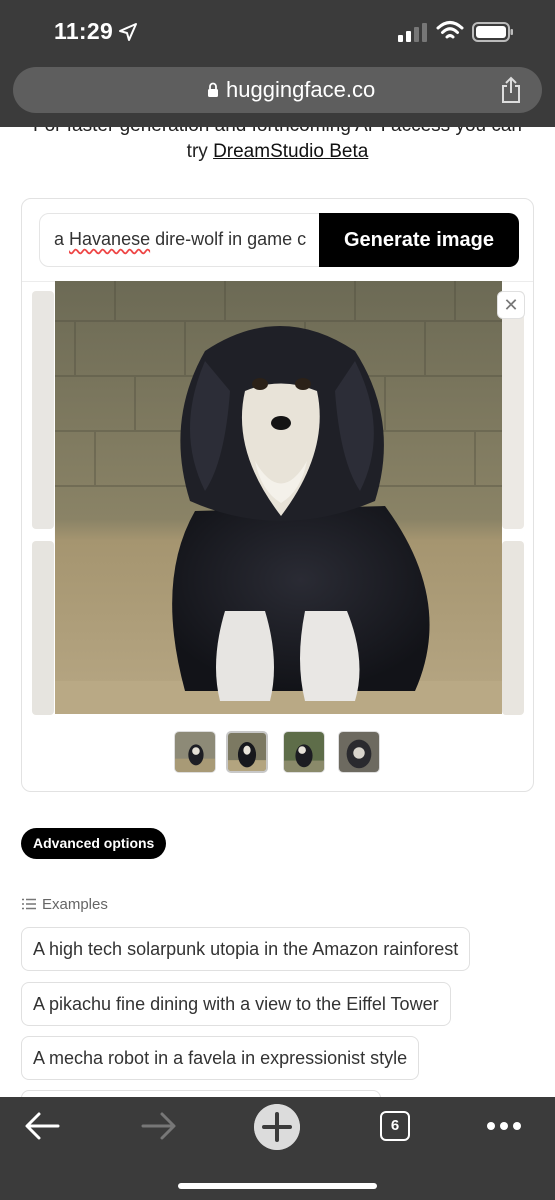 This screenshot has width=555, height=1200. What do you see at coordinates (412, 32) in the screenshot?
I see `cellular-signal-icon` at bounding box center [412, 32].